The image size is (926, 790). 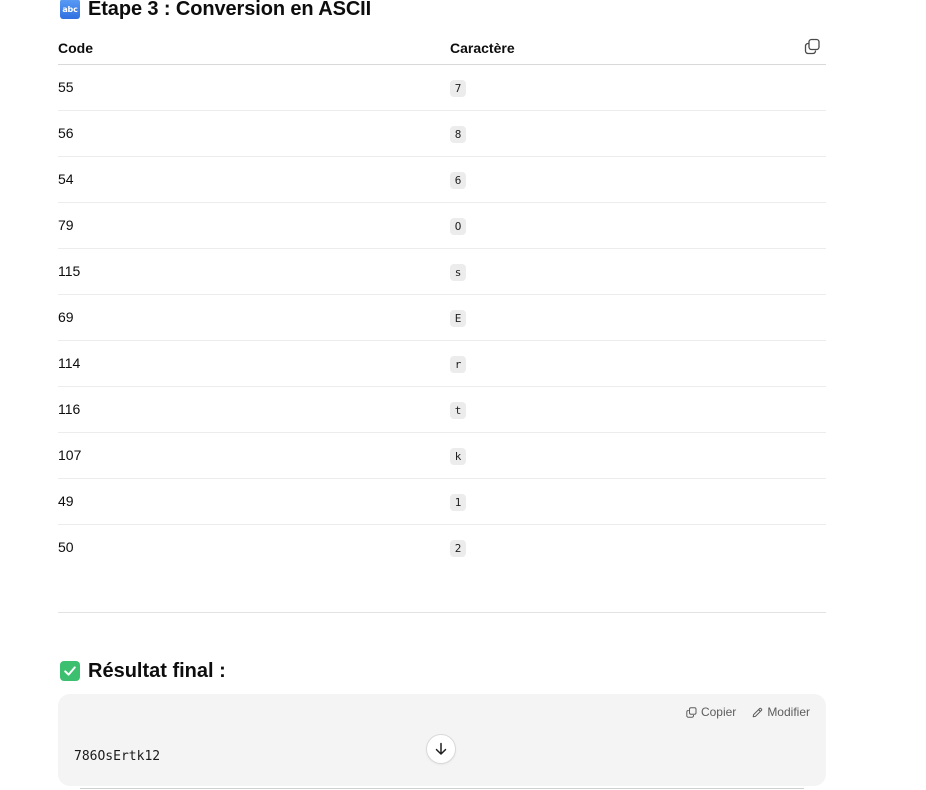 I want to click on check-mark-button-icon, so click(x=70, y=671).